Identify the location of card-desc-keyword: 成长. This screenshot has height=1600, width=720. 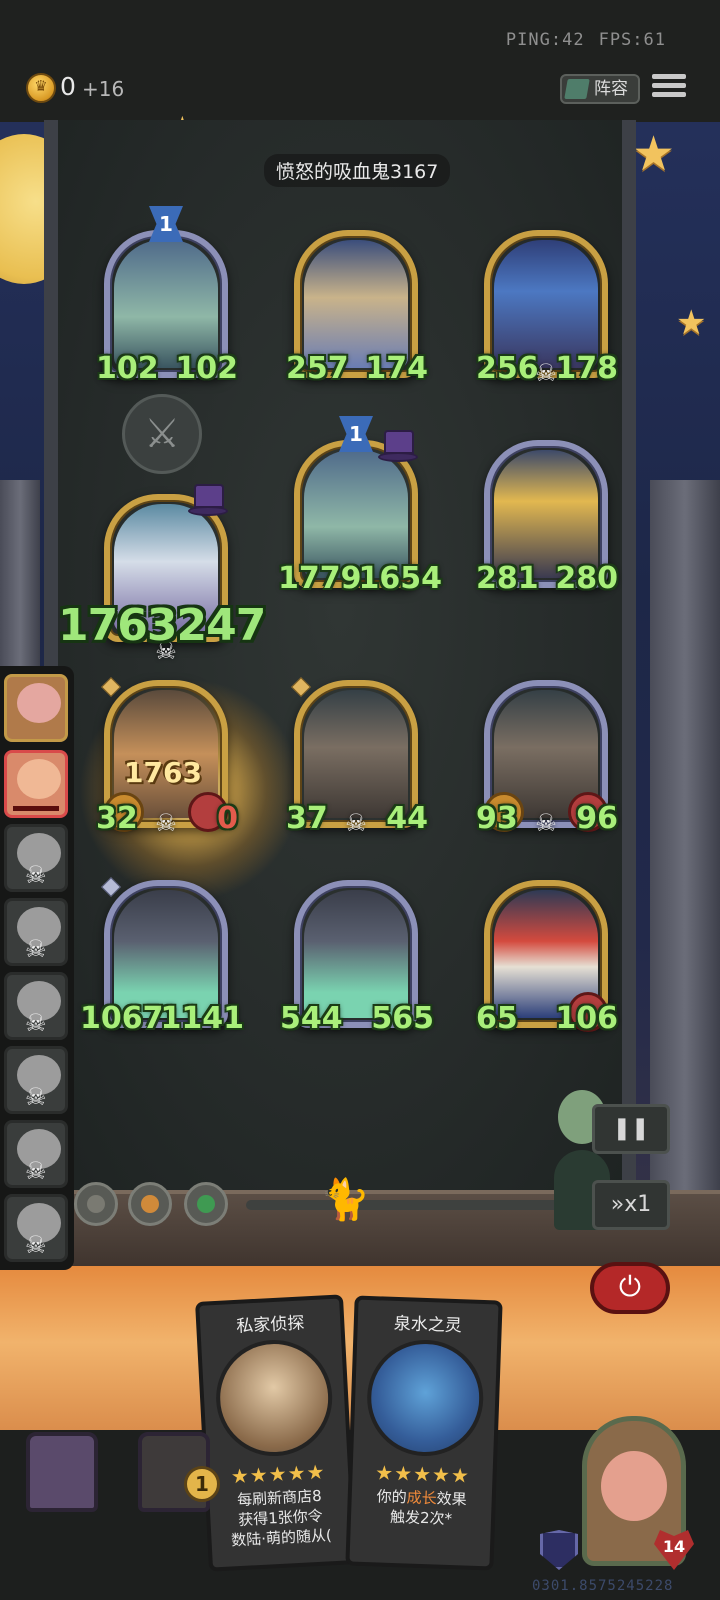
(422, 1498).